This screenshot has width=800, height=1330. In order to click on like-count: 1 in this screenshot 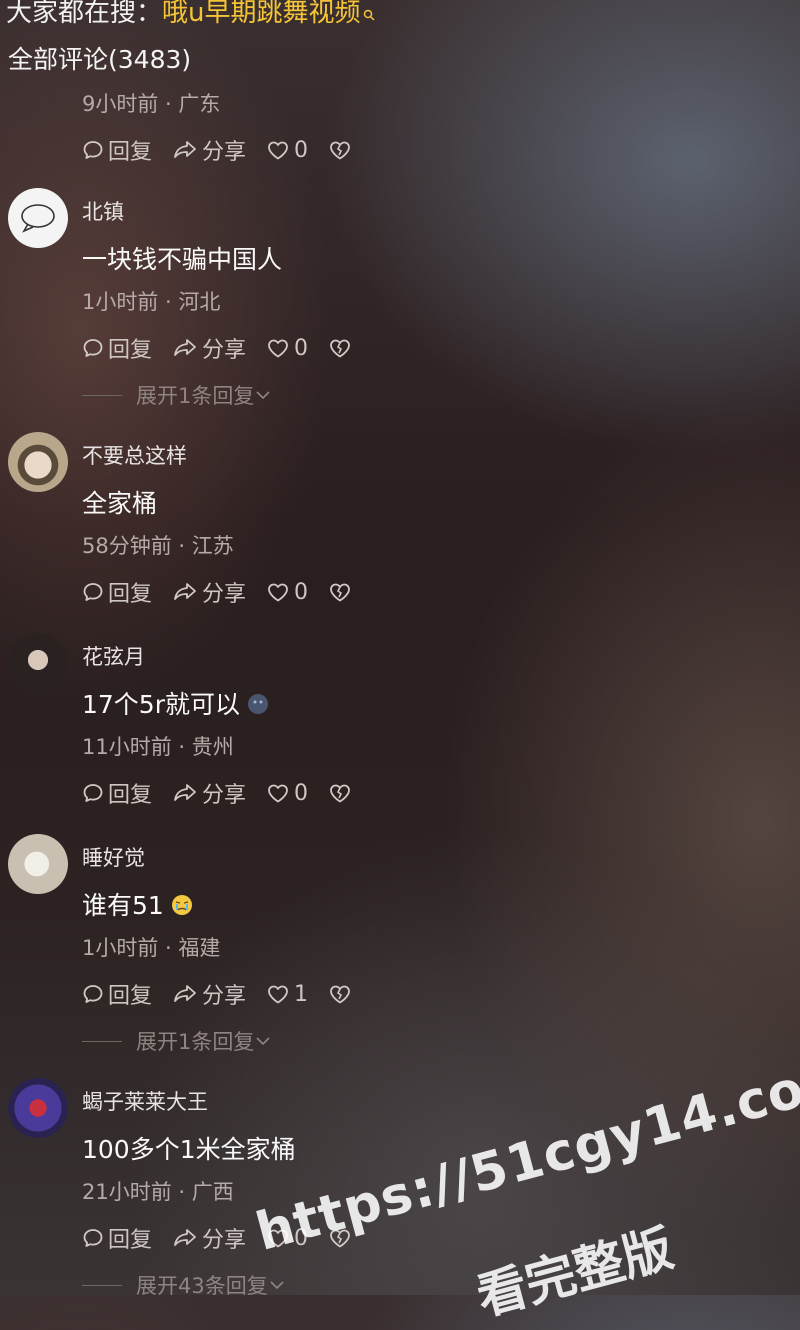, I will do `click(301, 994)`.